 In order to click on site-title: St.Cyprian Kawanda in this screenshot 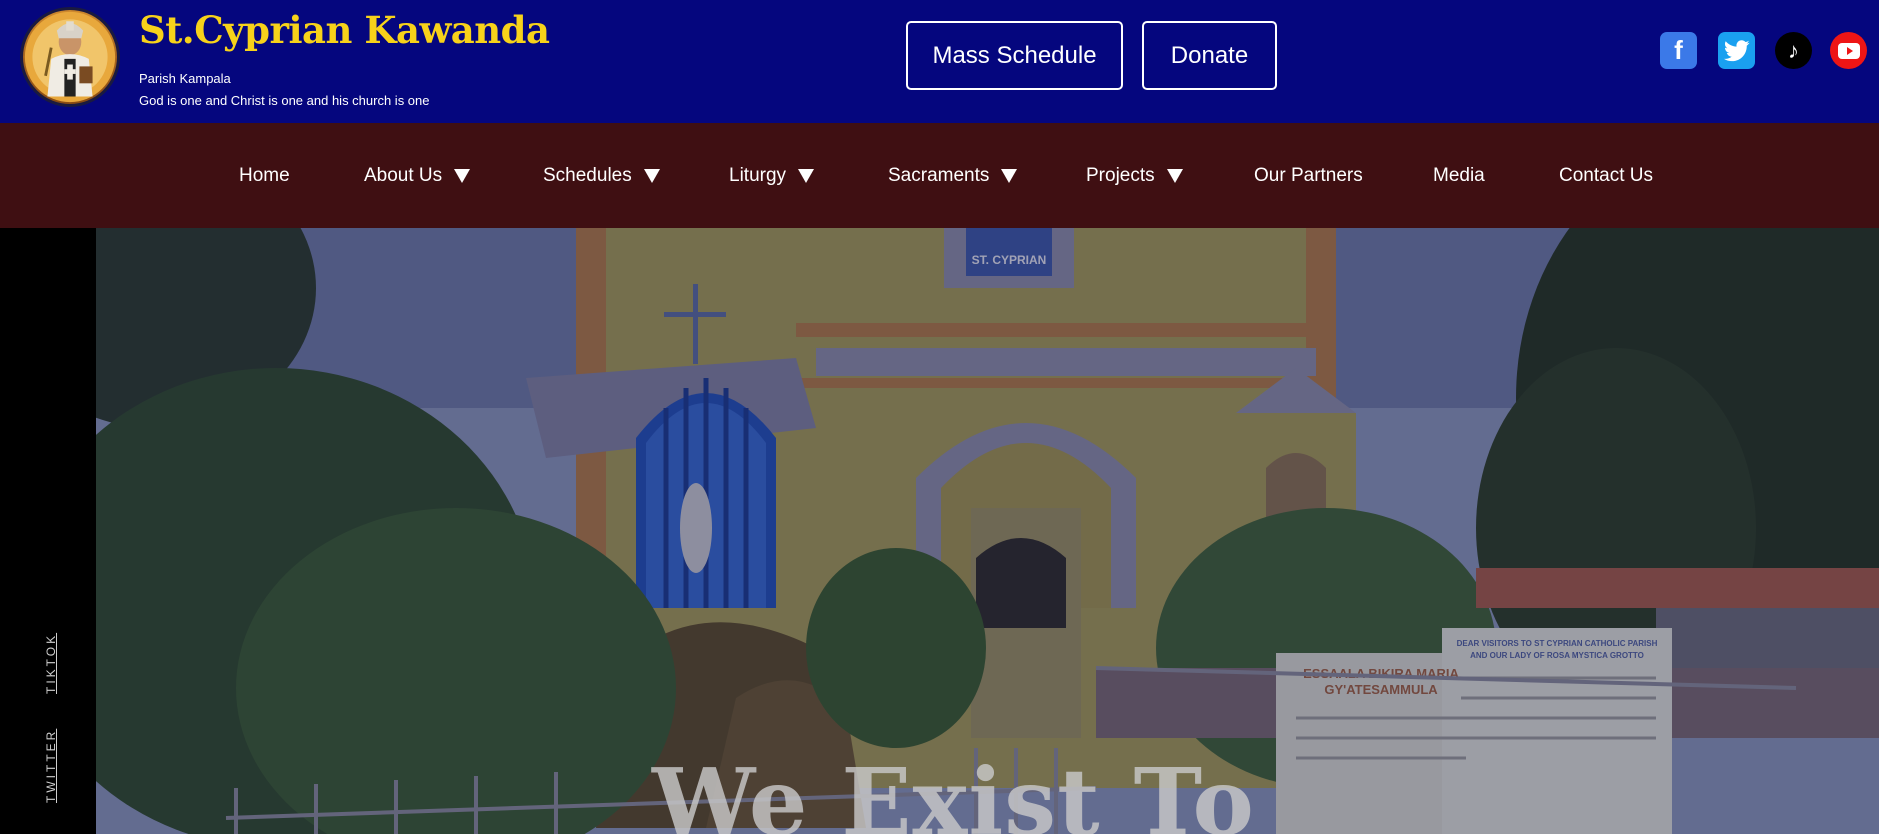, I will do `click(344, 30)`.